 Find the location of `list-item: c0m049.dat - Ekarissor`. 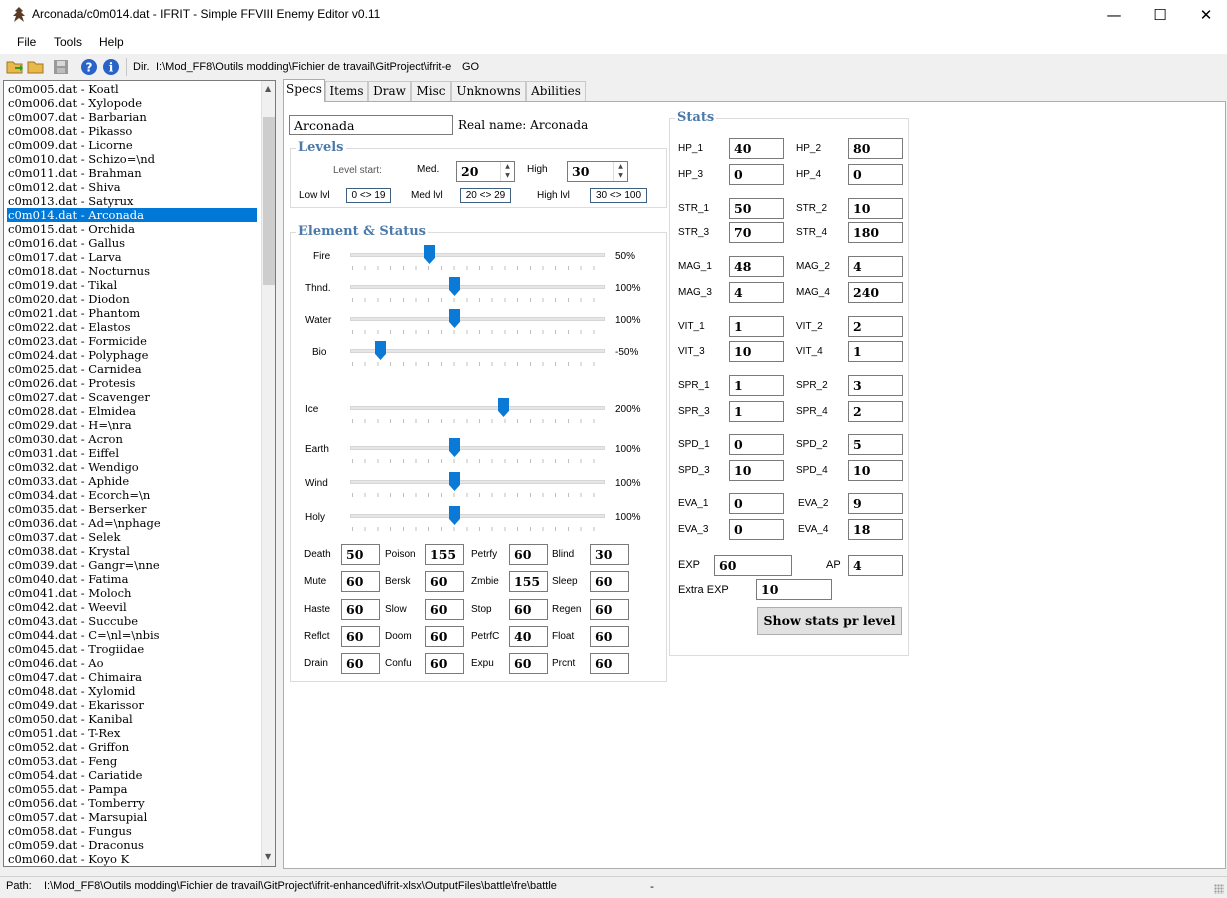

list-item: c0m049.dat - Ekarissor is located at coordinates (132, 705).